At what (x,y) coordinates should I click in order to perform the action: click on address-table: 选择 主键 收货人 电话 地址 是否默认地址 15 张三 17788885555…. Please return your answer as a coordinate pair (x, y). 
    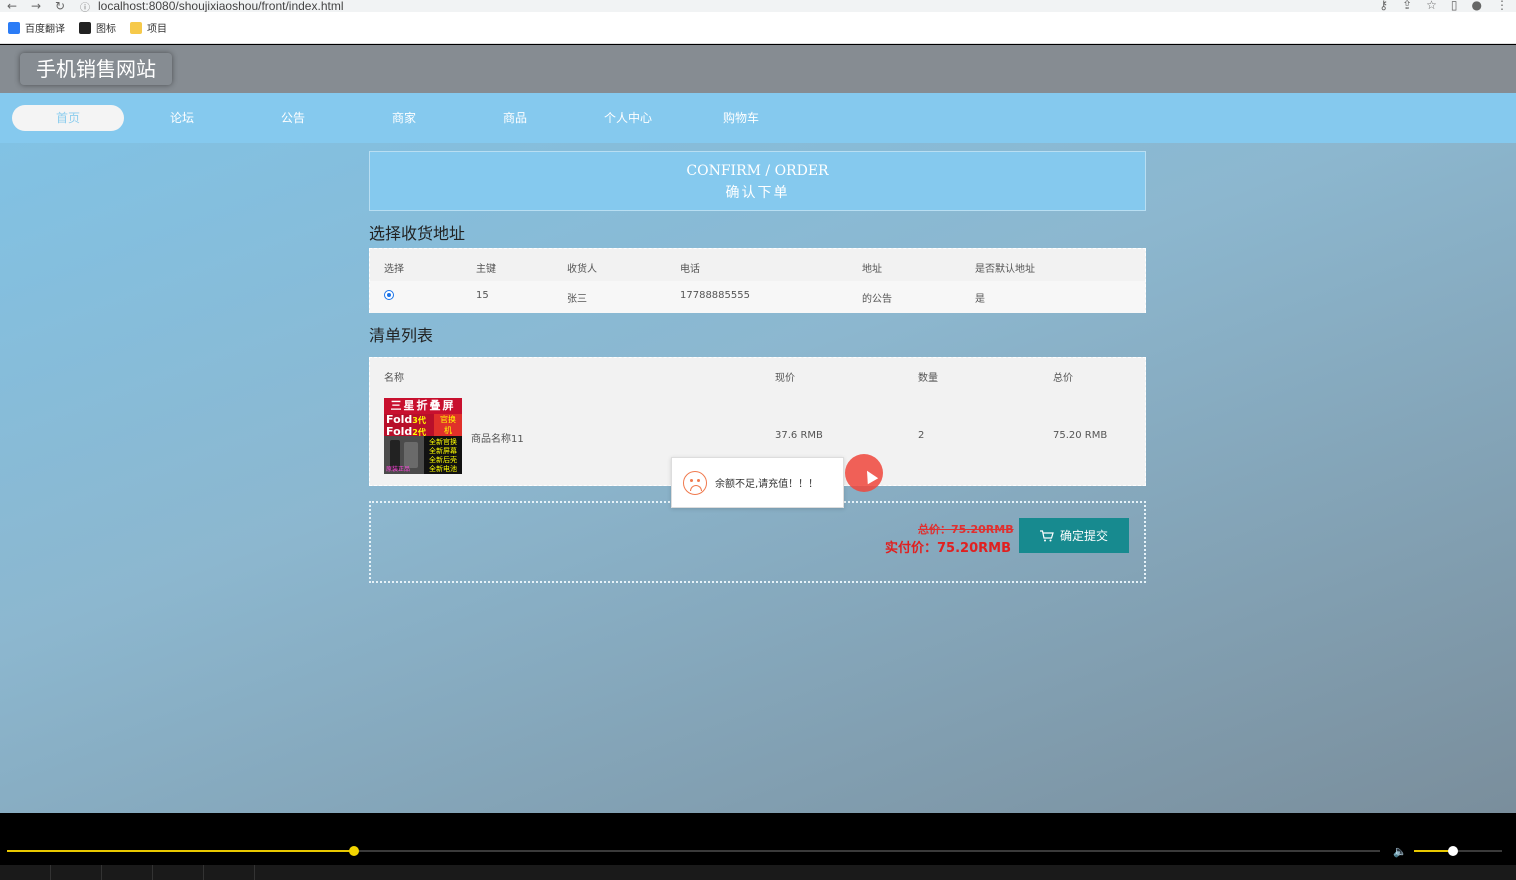
    Looking at the image, I should click on (757, 280).